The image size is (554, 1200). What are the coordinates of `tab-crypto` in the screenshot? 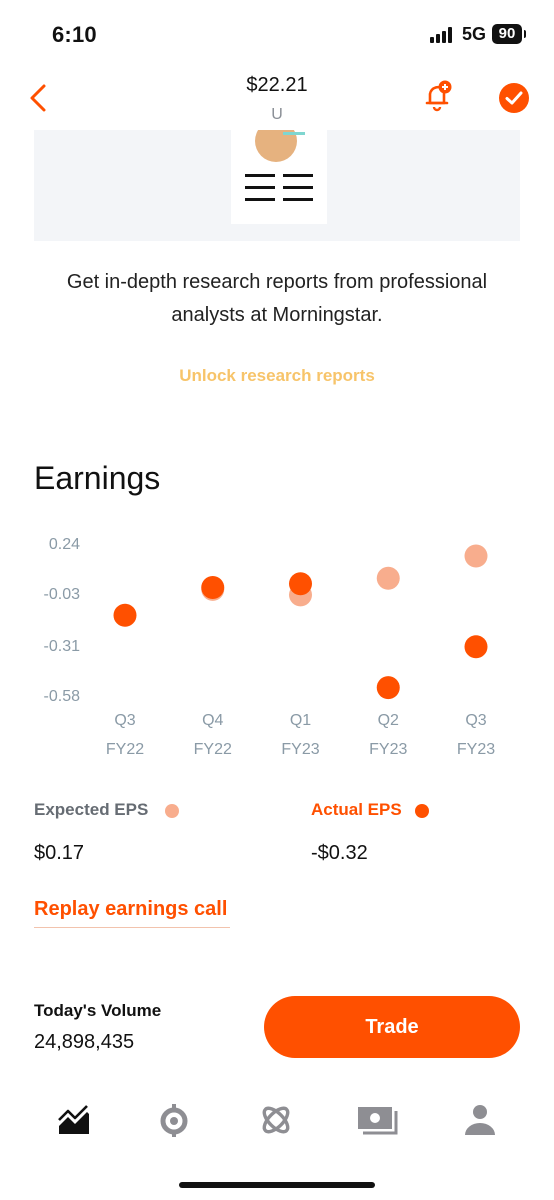 It's located at (174, 1120).